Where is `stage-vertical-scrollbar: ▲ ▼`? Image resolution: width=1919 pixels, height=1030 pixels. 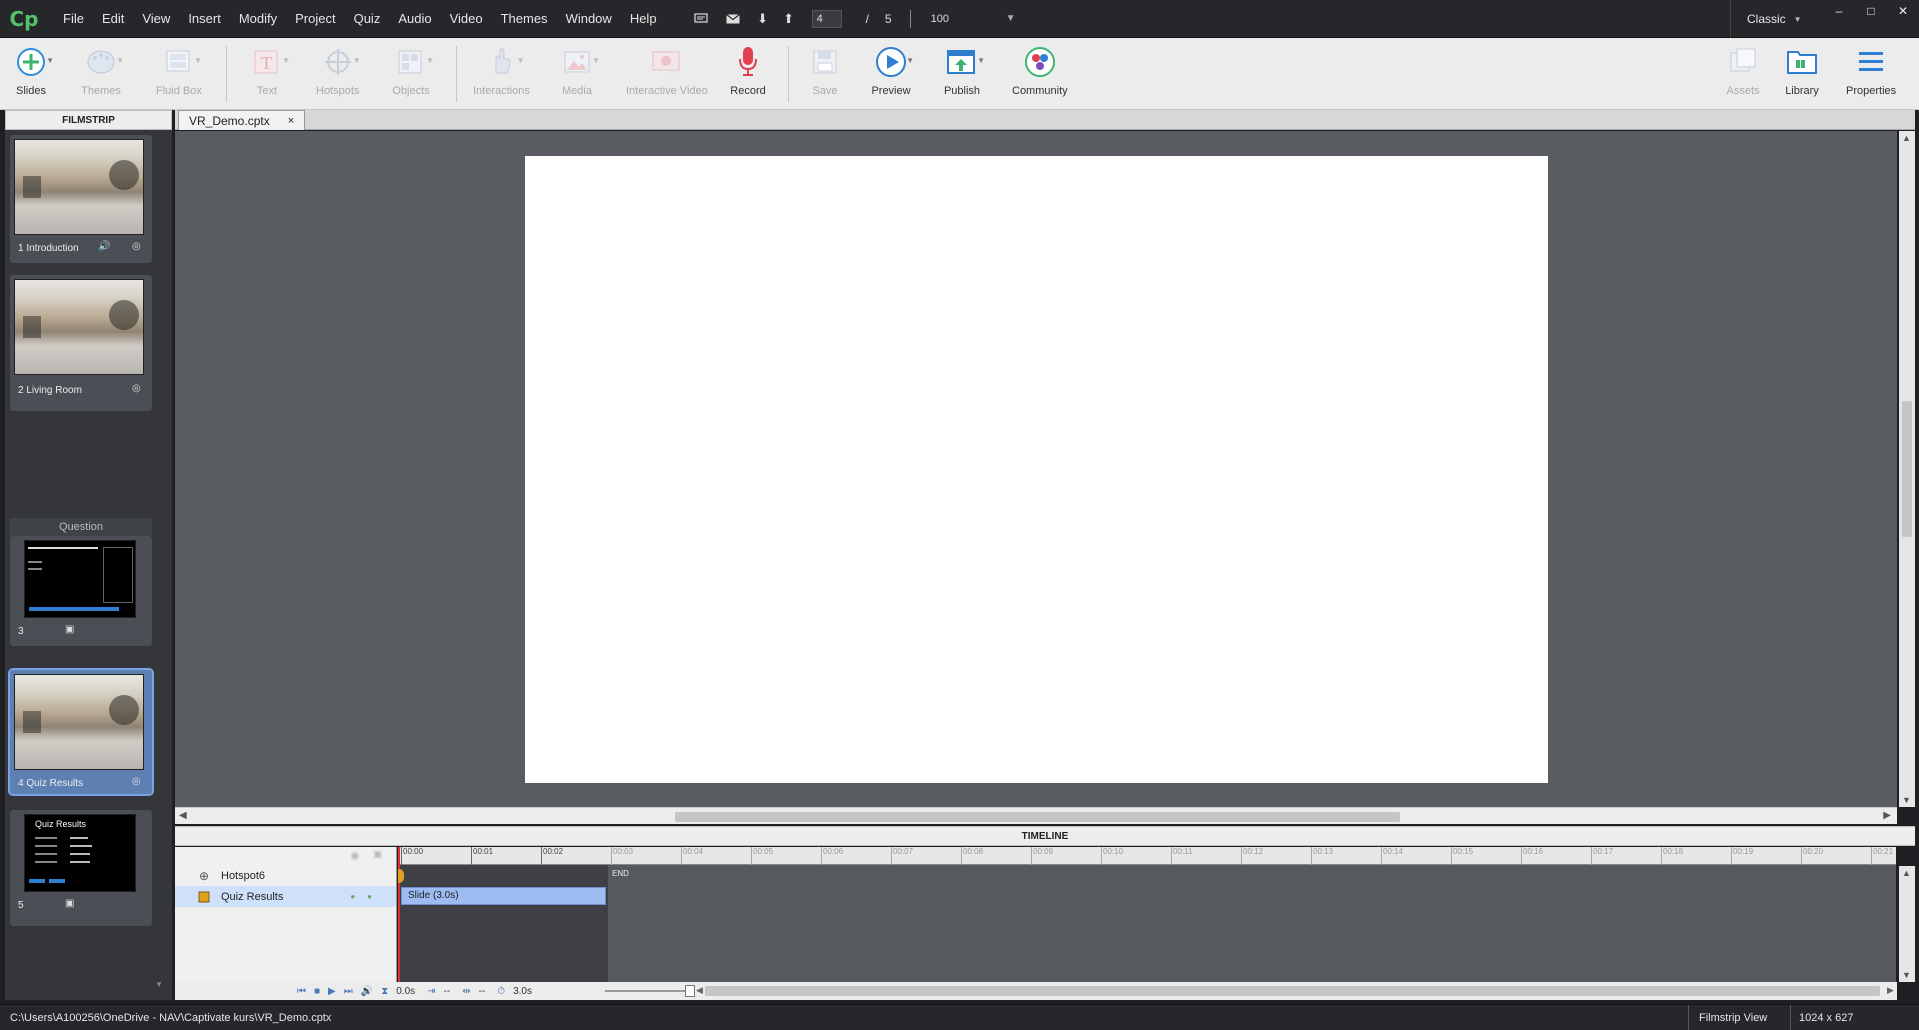
stage-vertical-scrollbar: ▲ ▼ is located at coordinates (1907, 469).